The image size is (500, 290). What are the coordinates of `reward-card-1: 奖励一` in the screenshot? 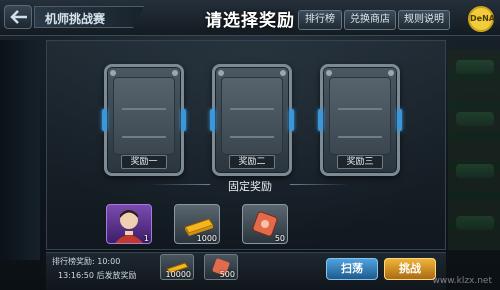 It's located at (144, 120).